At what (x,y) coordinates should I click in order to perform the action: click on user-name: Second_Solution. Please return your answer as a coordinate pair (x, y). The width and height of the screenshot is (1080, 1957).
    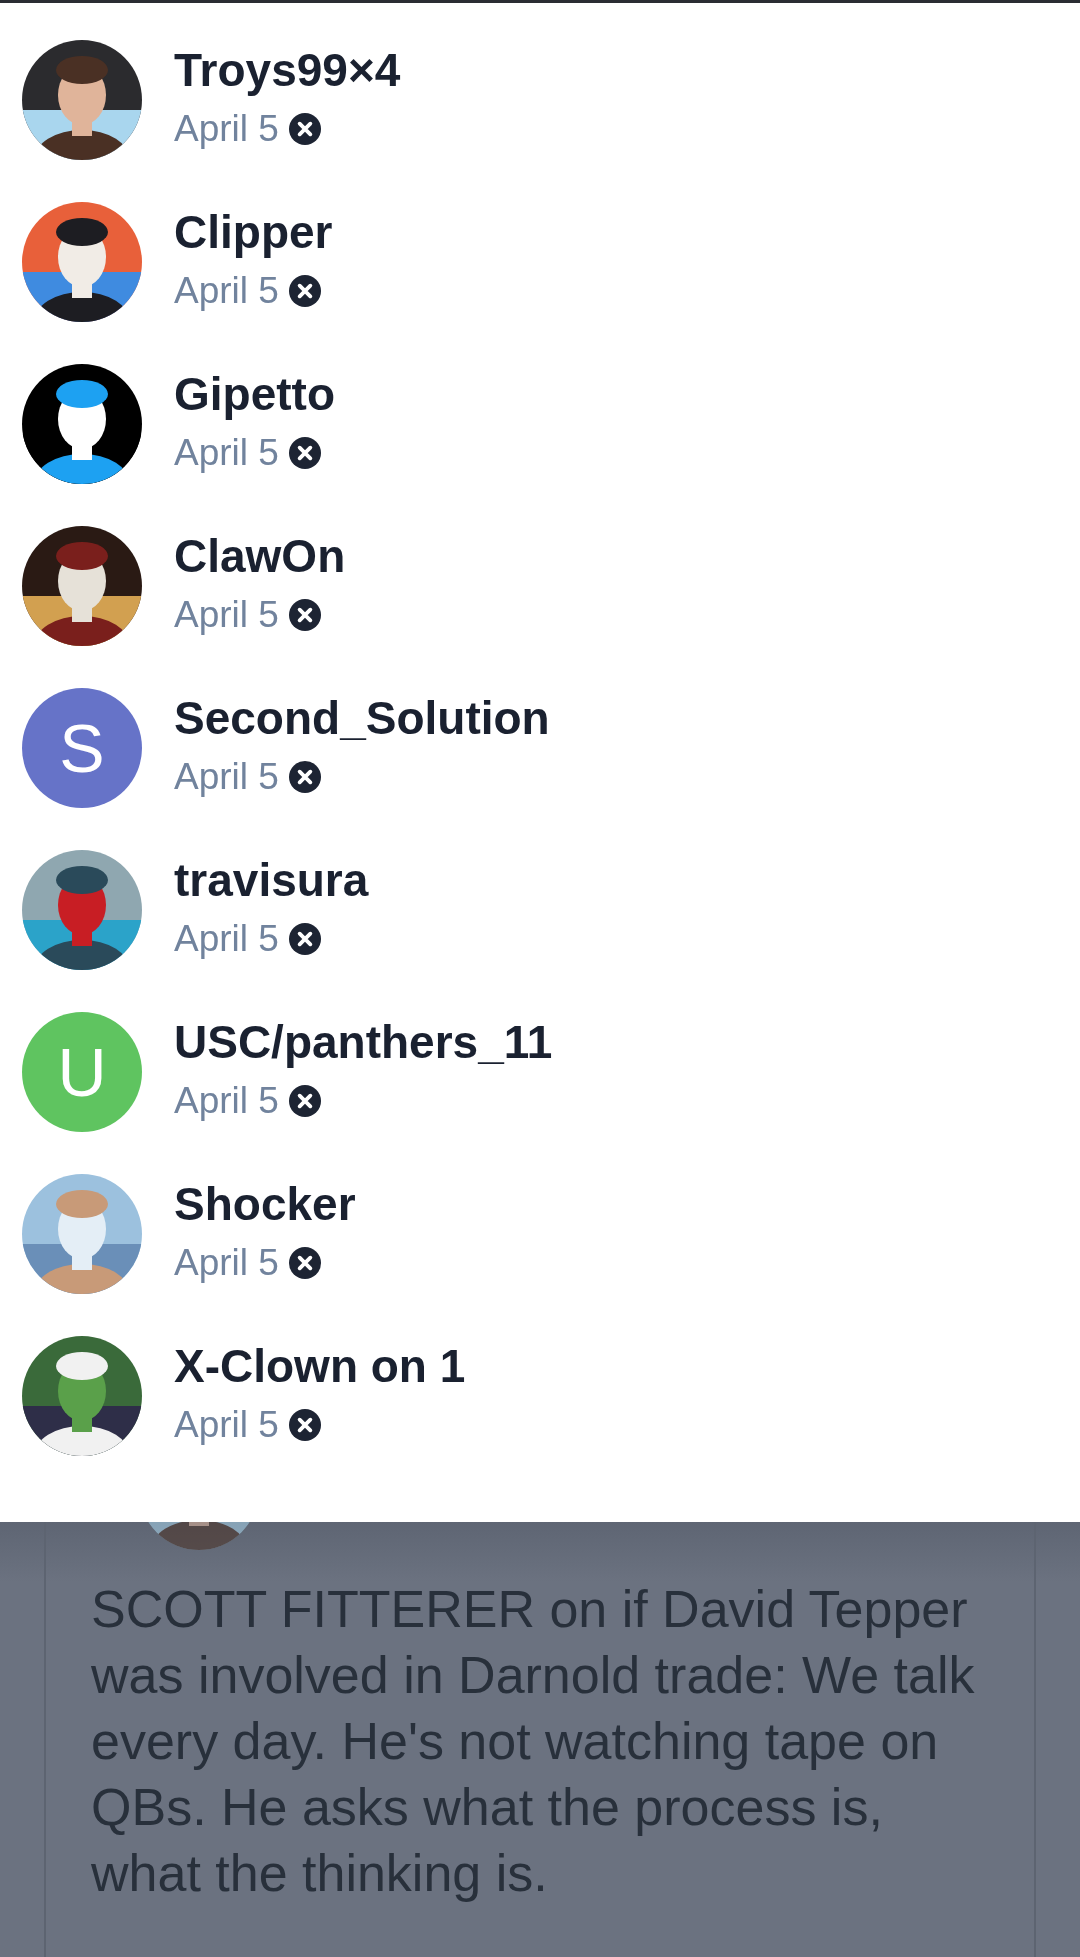
    Looking at the image, I should click on (362, 718).